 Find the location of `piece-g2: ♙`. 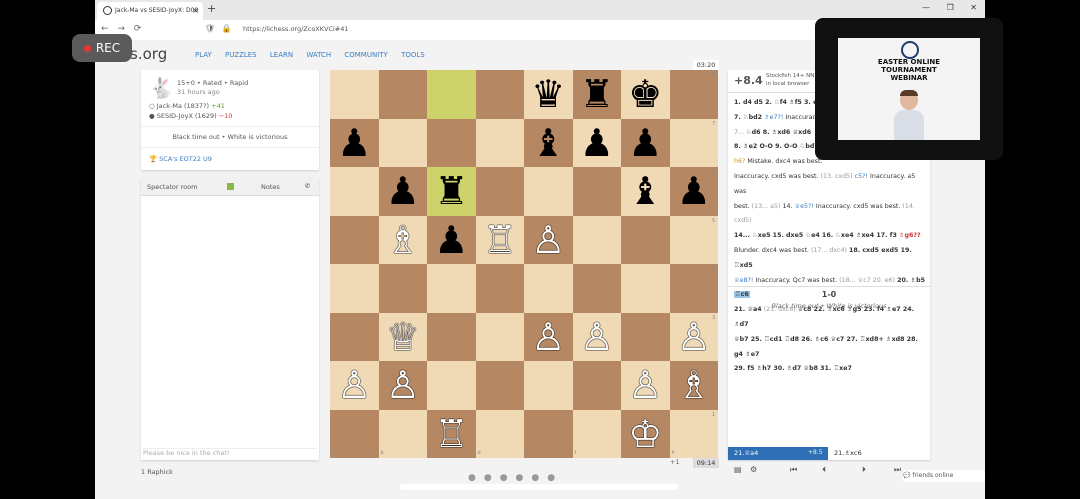

piece-g2: ♙ is located at coordinates (645, 385).